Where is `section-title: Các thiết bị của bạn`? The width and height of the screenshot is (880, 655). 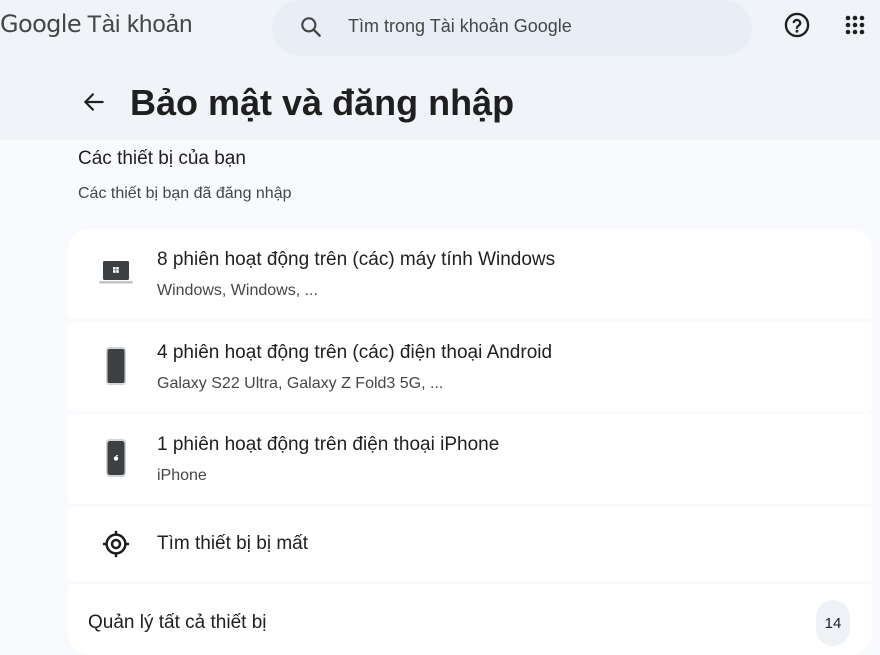
section-title: Các thiết bị của bạn is located at coordinates (162, 158).